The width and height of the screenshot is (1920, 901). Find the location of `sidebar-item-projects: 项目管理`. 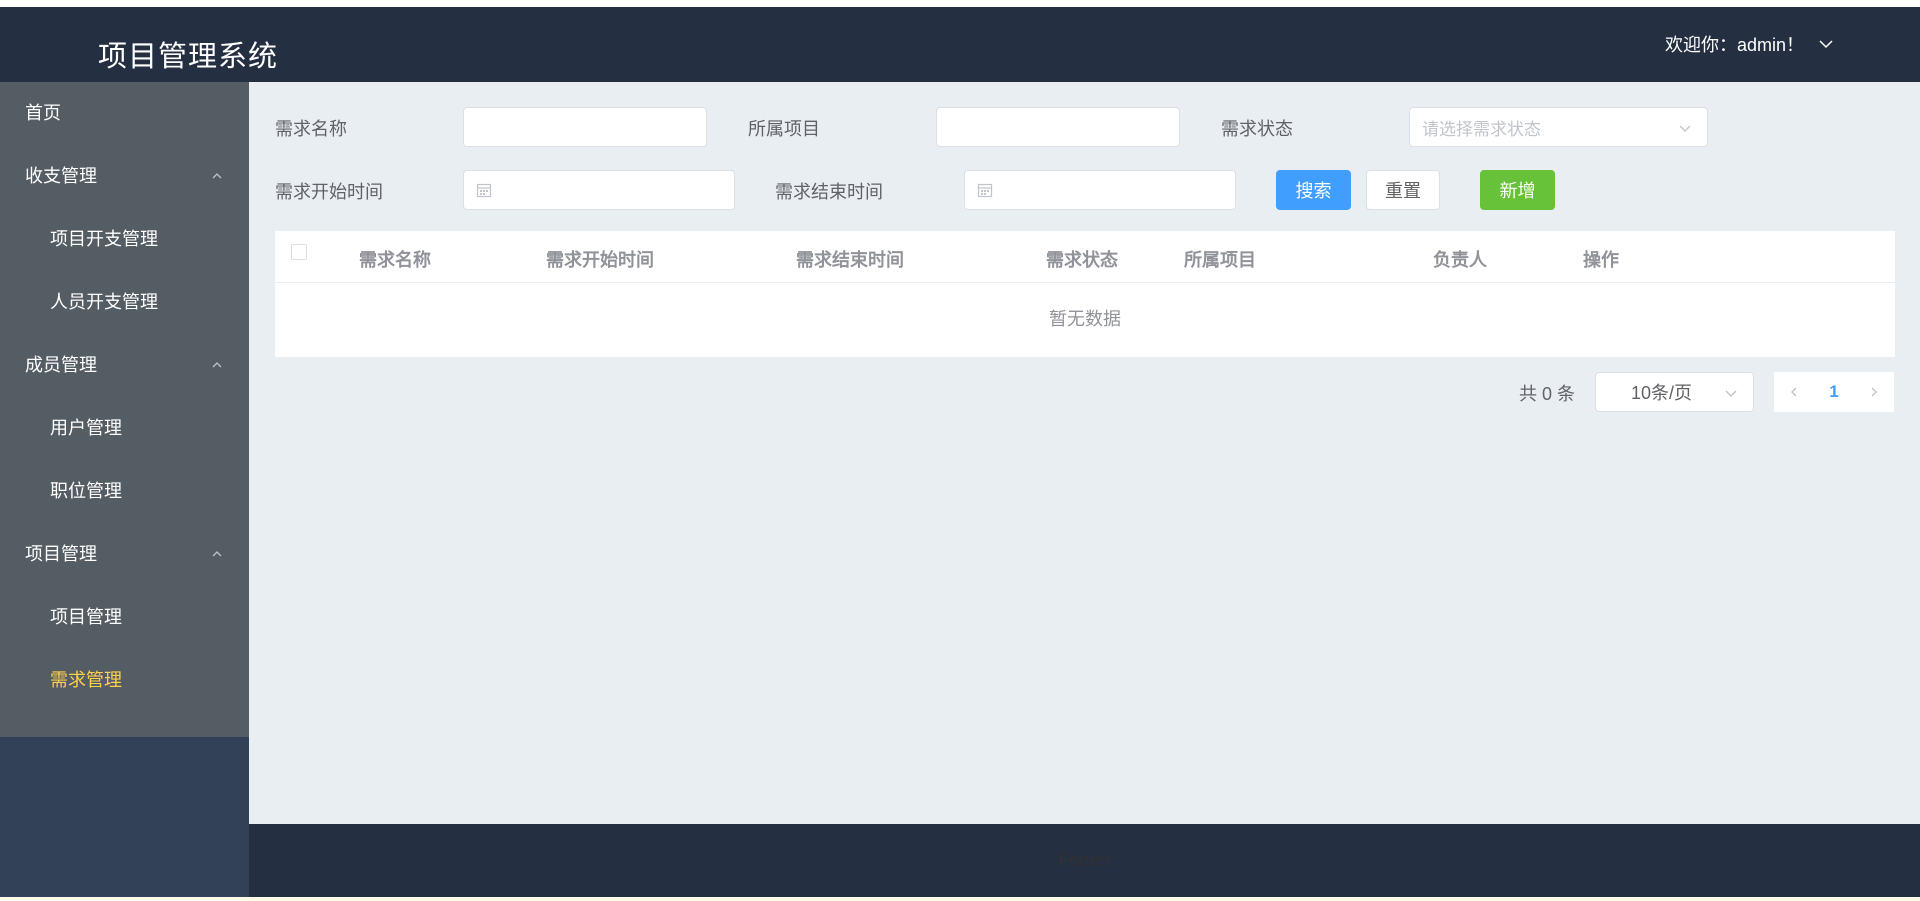

sidebar-item-projects: 项目管理 is located at coordinates (124, 617).